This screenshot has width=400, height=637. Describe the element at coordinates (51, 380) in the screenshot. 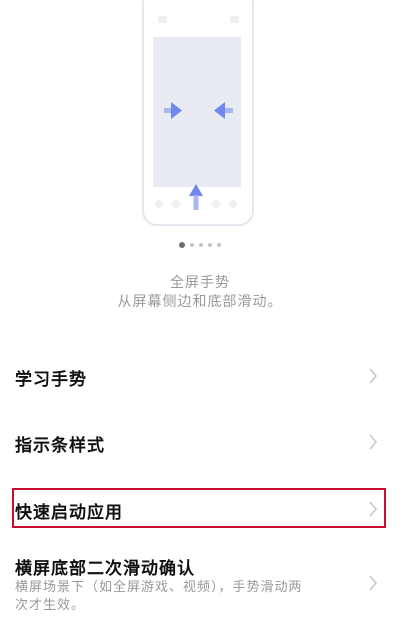

I see `setting-label: 学习手势` at that location.